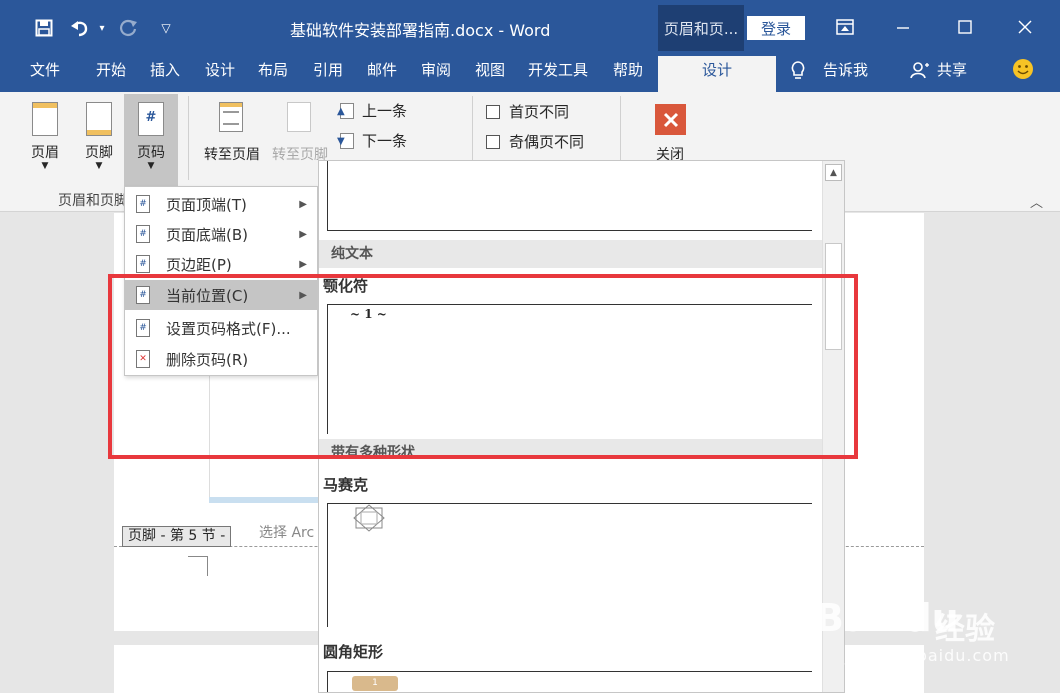  What do you see at coordinates (628, 74) in the screenshot?
I see `tab-help: 帮助` at bounding box center [628, 74].